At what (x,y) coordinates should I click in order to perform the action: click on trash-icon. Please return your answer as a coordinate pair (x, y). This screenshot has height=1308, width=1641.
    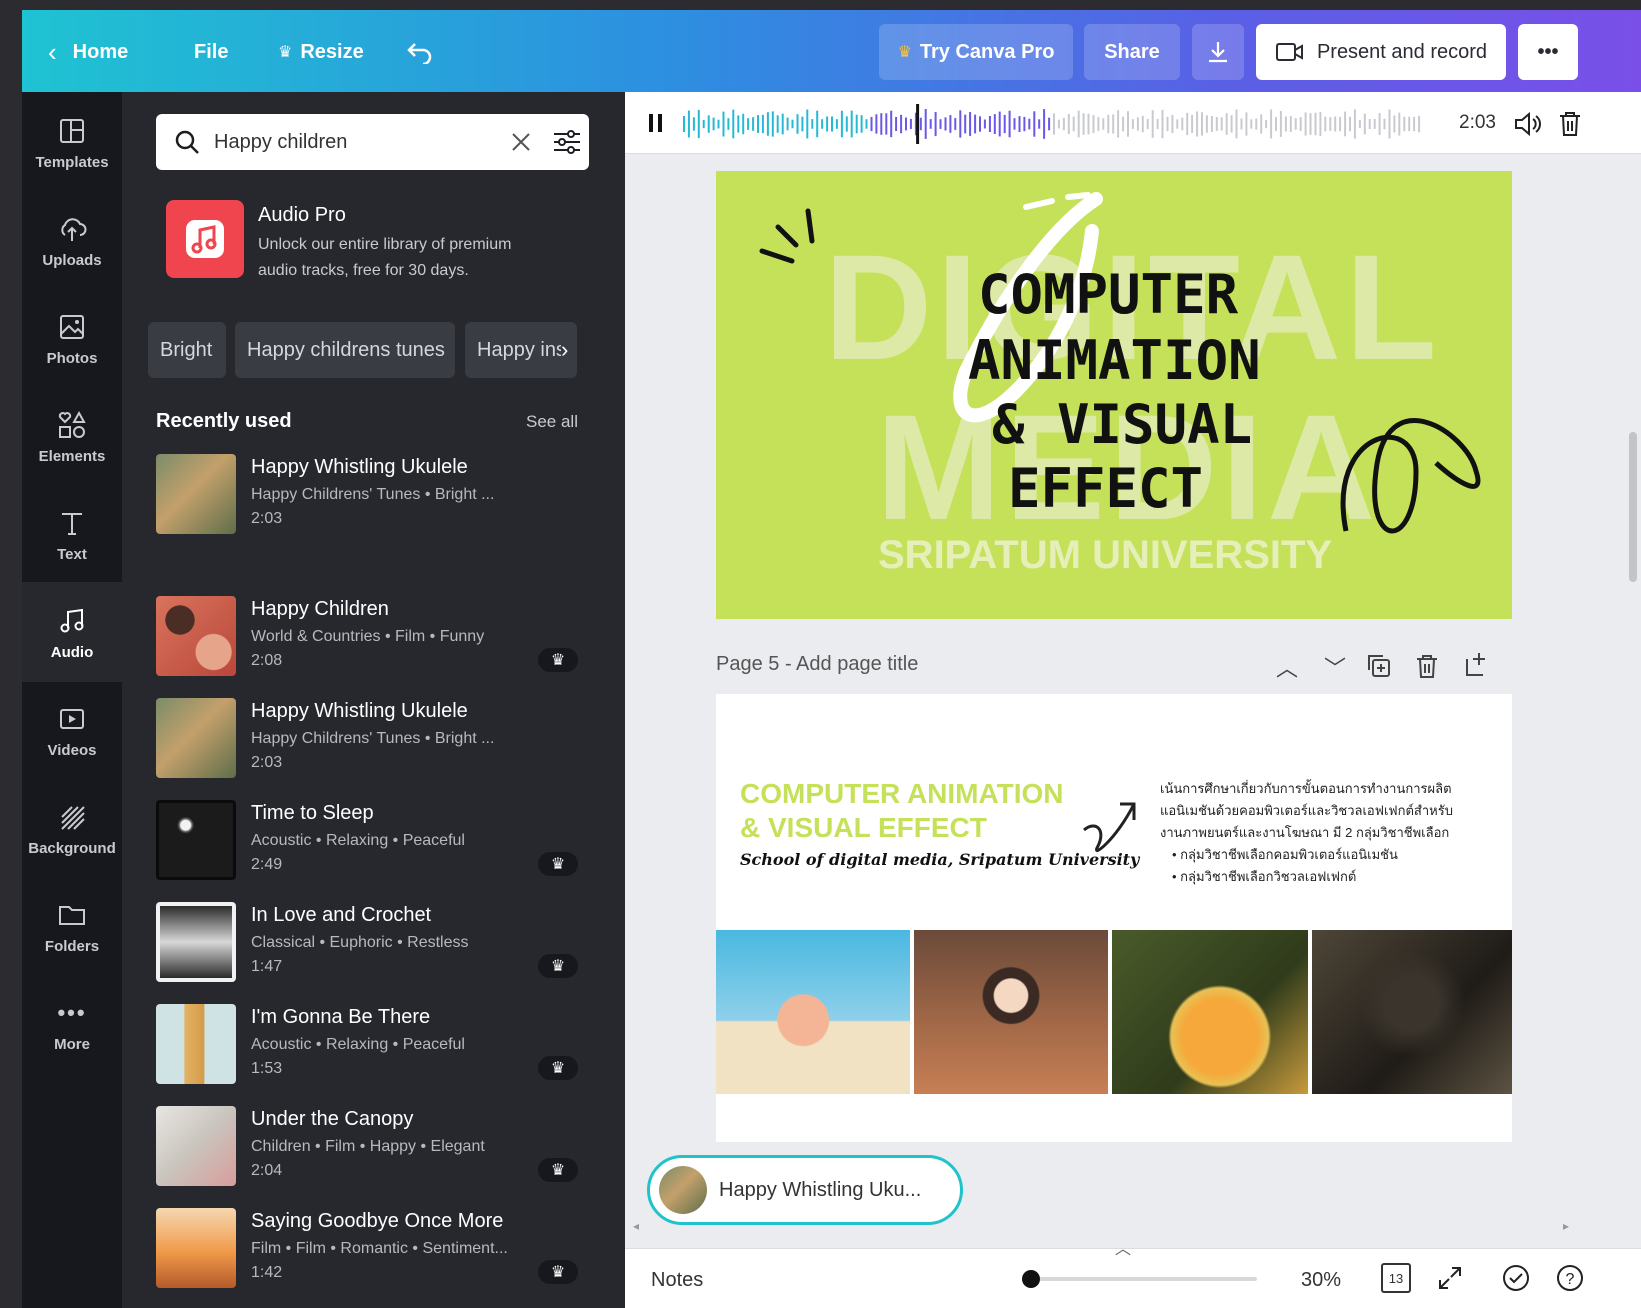
    Looking at the image, I should click on (1570, 124).